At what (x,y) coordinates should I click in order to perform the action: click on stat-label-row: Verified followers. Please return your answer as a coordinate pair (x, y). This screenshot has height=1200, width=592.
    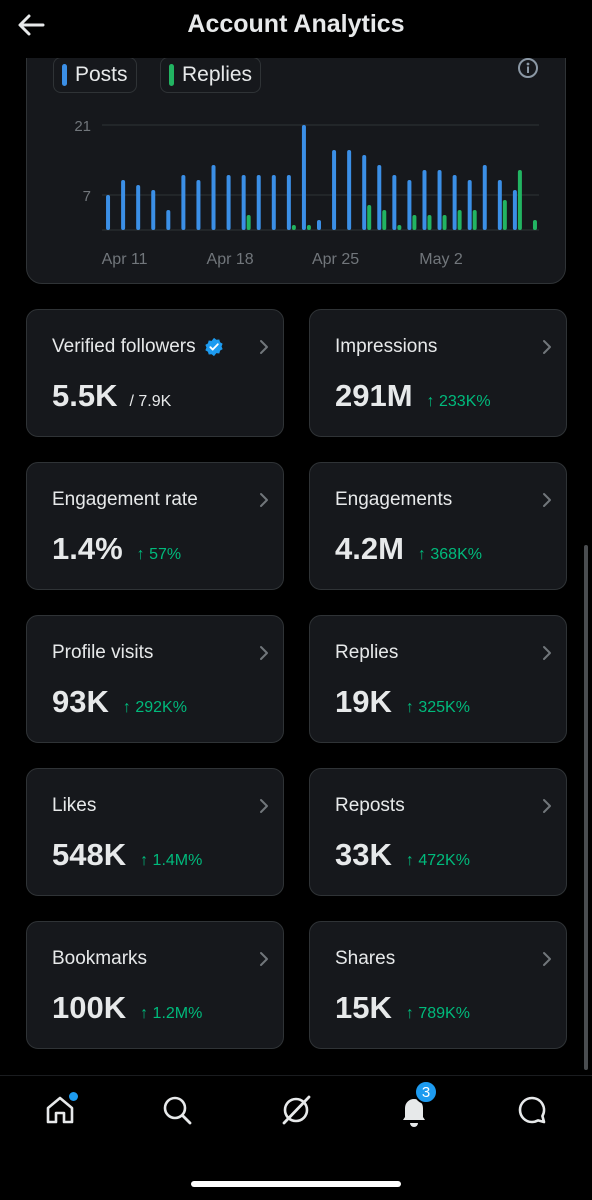
    Looking at the image, I should click on (138, 347).